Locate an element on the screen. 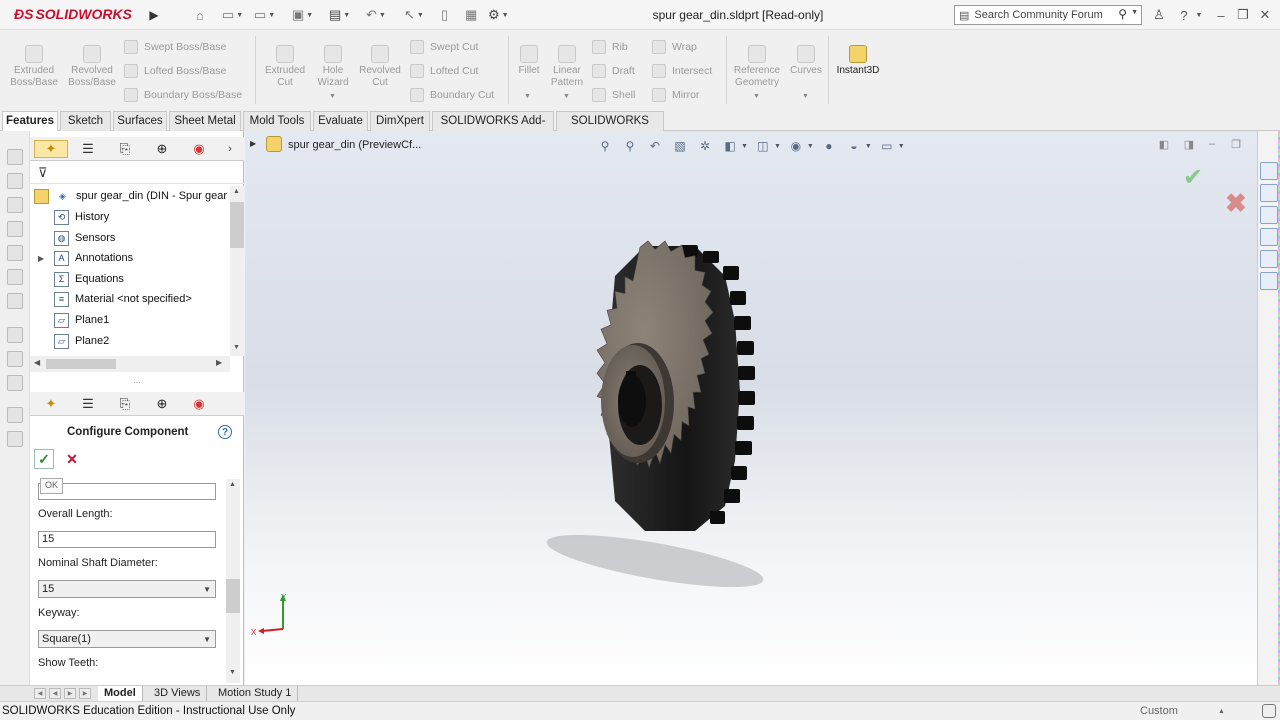  tree-item-equations: Σ Equations is located at coordinates (142, 279).